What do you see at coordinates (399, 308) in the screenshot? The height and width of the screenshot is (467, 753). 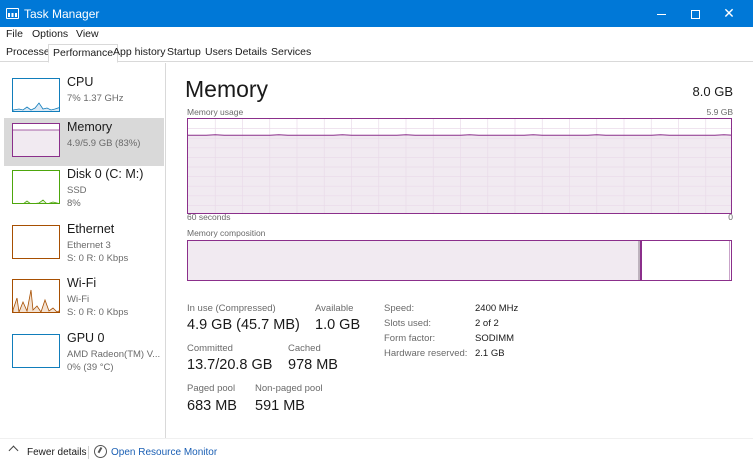 I see `speed-label: Speed:` at bounding box center [399, 308].